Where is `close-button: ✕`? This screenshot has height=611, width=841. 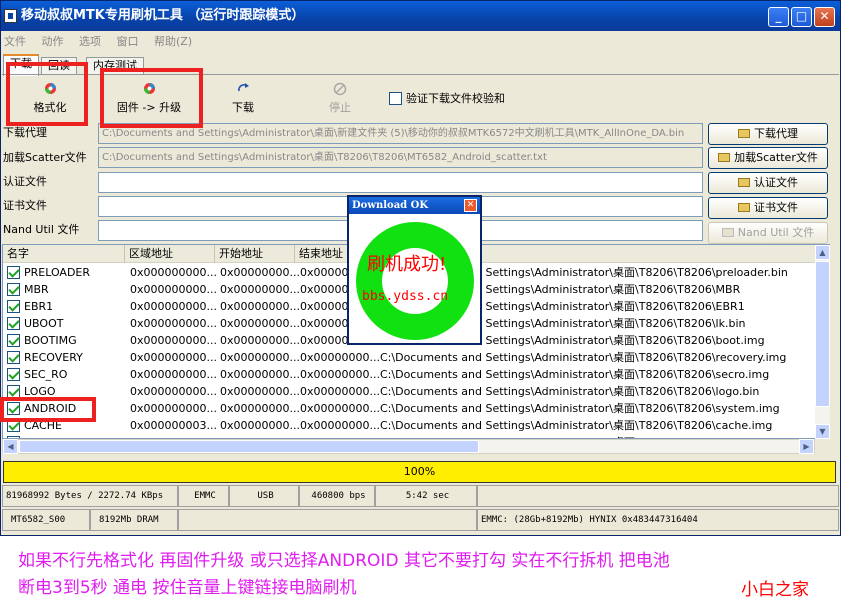 close-button: ✕ is located at coordinates (824, 17).